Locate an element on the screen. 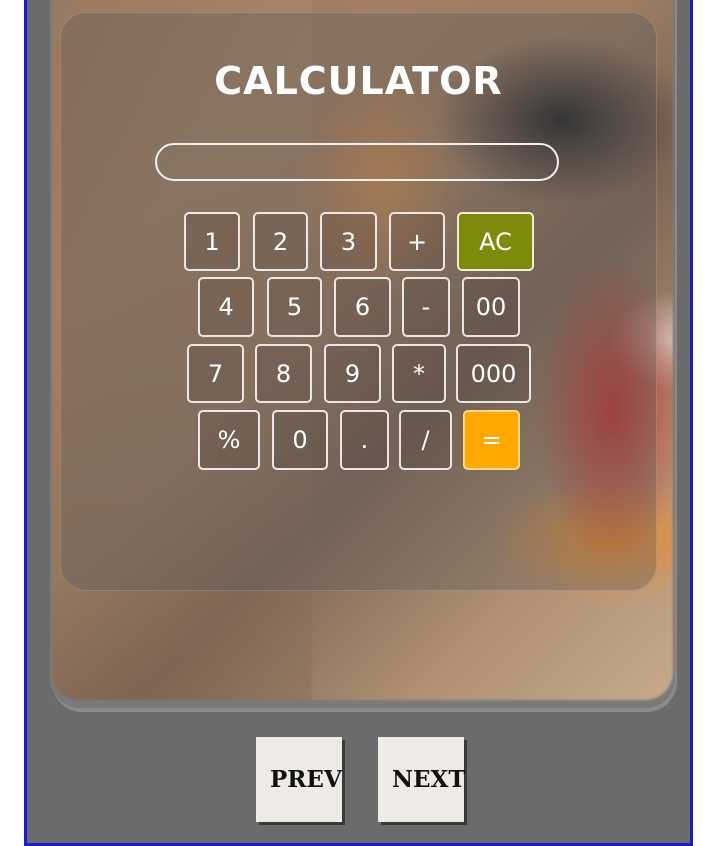 This screenshot has height=846, width=703. key-1: 1 is located at coordinates (212, 241).